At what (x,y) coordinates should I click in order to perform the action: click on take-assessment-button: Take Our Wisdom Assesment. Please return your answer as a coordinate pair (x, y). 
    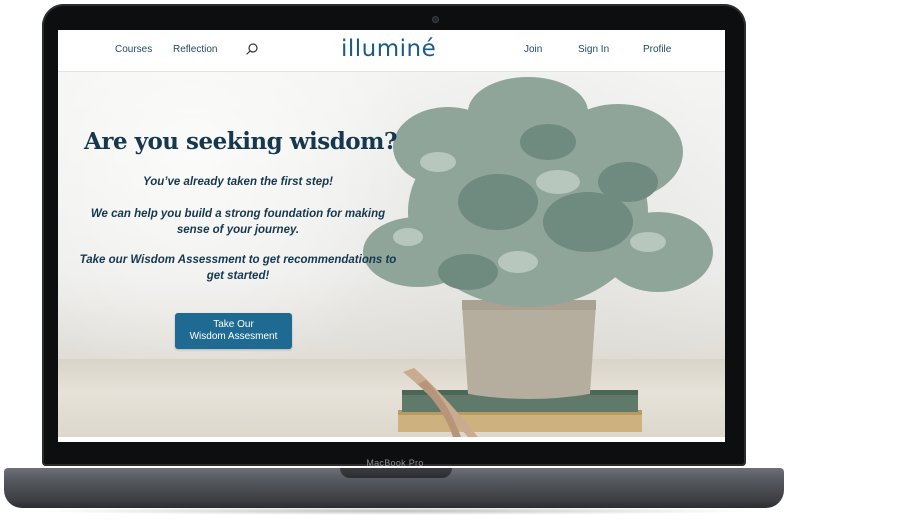
    Looking at the image, I should click on (233, 331).